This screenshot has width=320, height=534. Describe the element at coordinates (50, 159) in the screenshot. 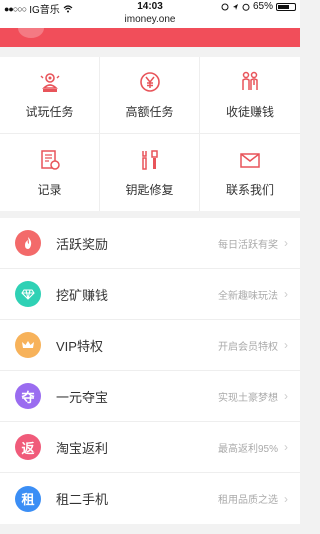

I see `document-icon` at that location.